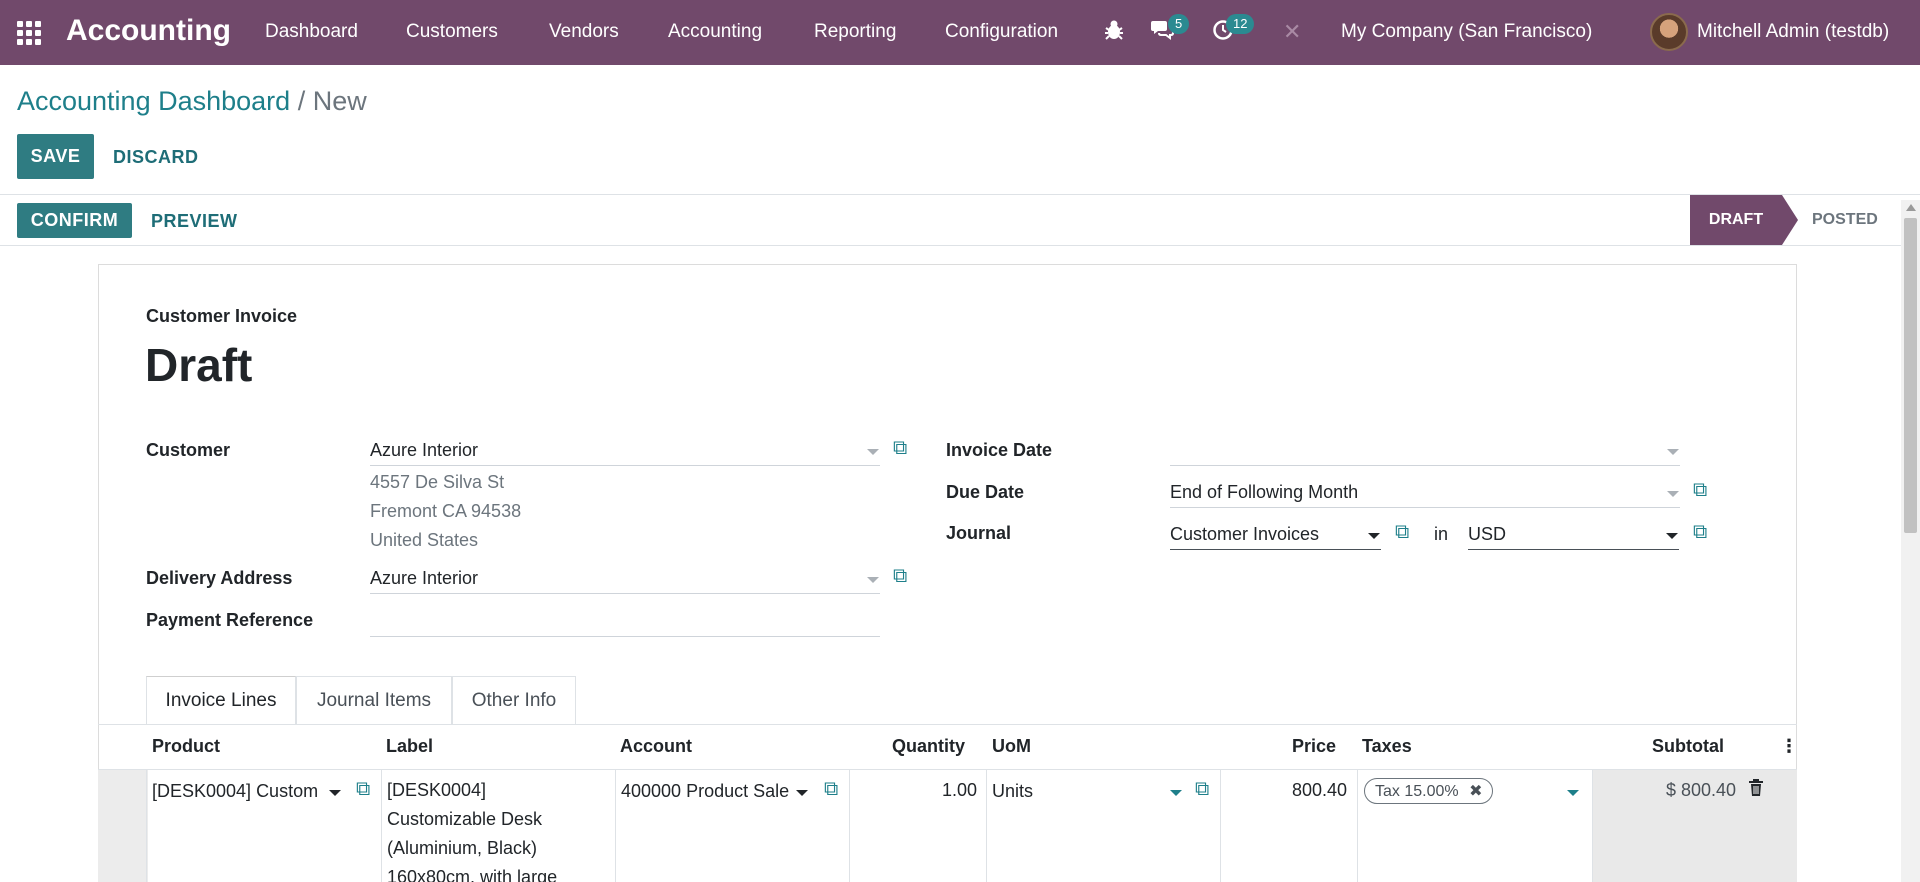 The width and height of the screenshot is (1920, 882). Describe the element at coordinates (1374, 536) in the screenshot. I see `journal-dropdown-icon` at that location.